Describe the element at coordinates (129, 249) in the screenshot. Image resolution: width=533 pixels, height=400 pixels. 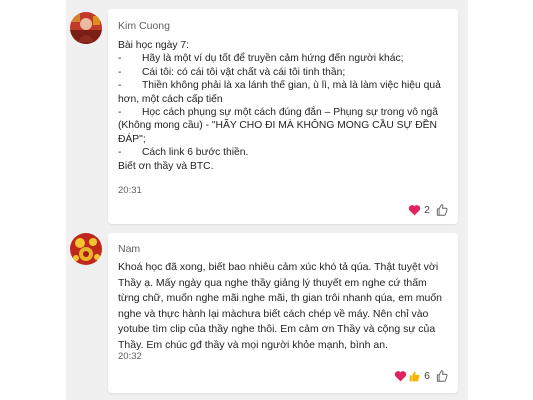
I see `sender-name: Nam` at that location.